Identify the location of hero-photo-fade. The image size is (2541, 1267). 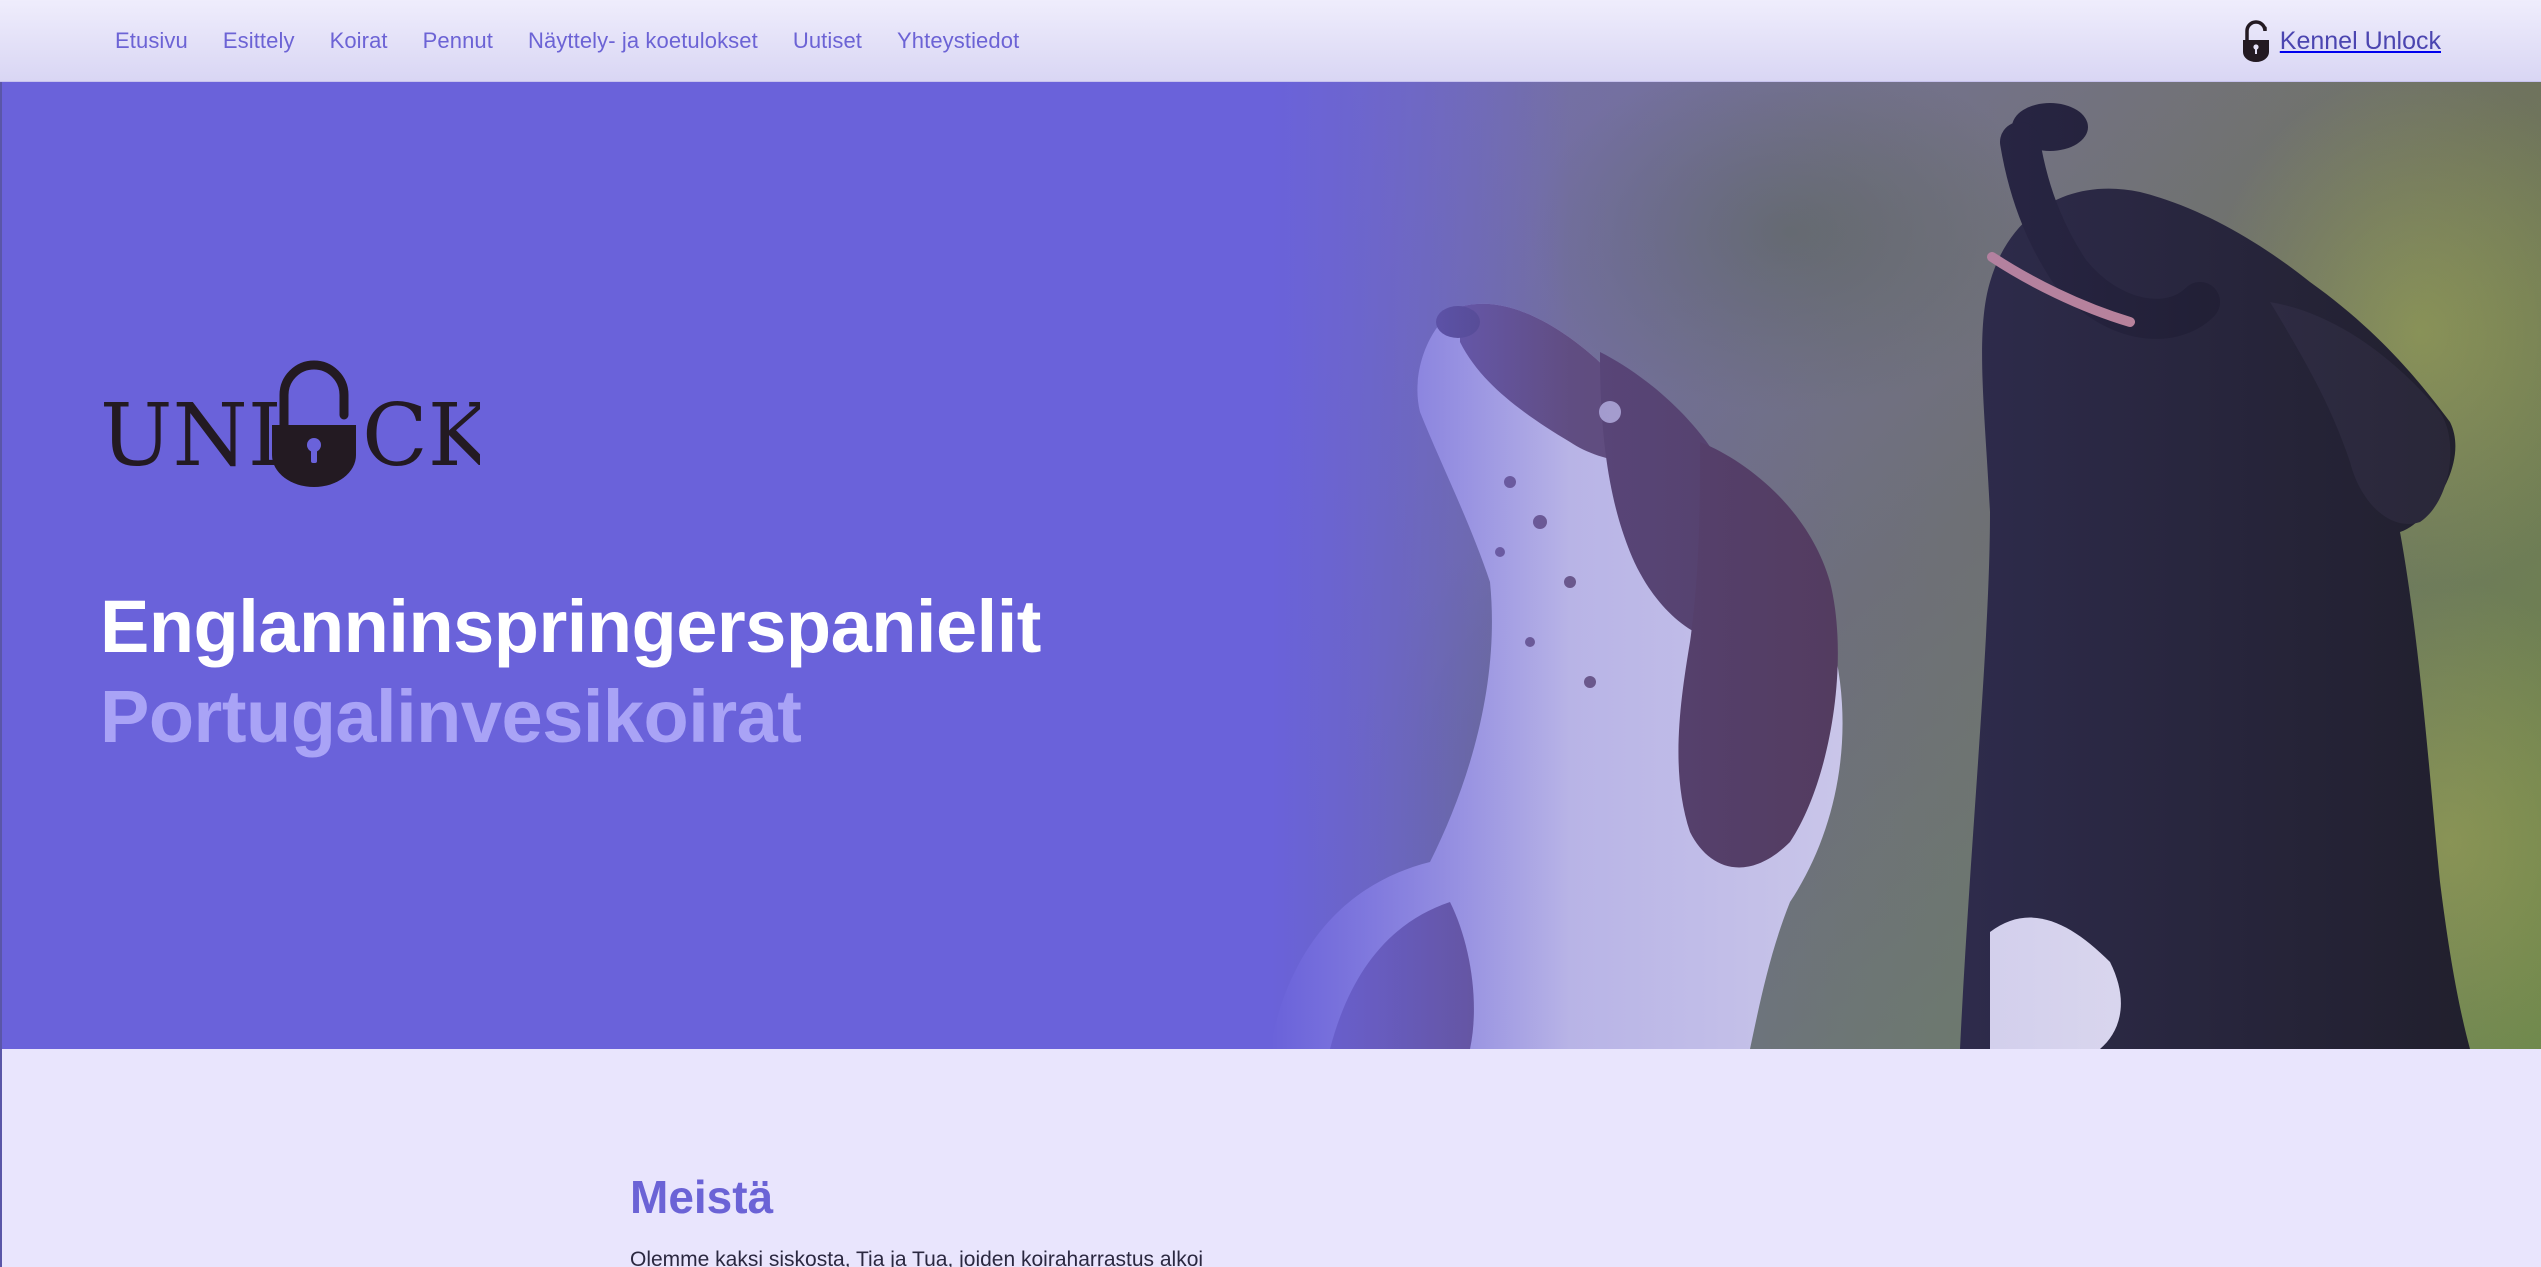
(1420, 565).